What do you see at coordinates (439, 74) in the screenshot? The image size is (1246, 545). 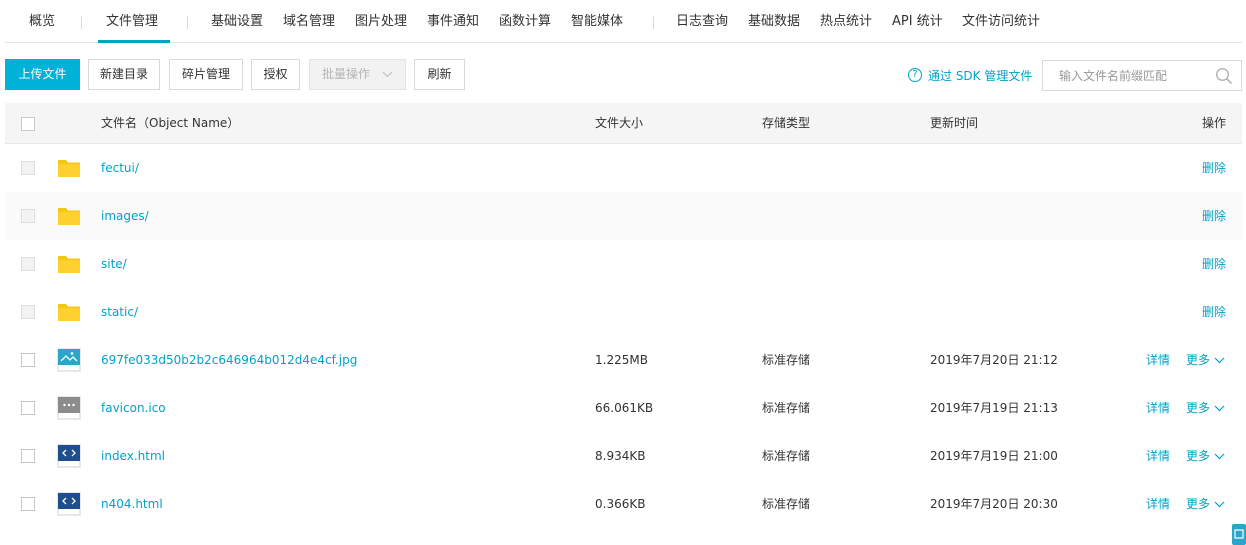 I see `refresh-button: 刷新` at bounding box center [439, 74].